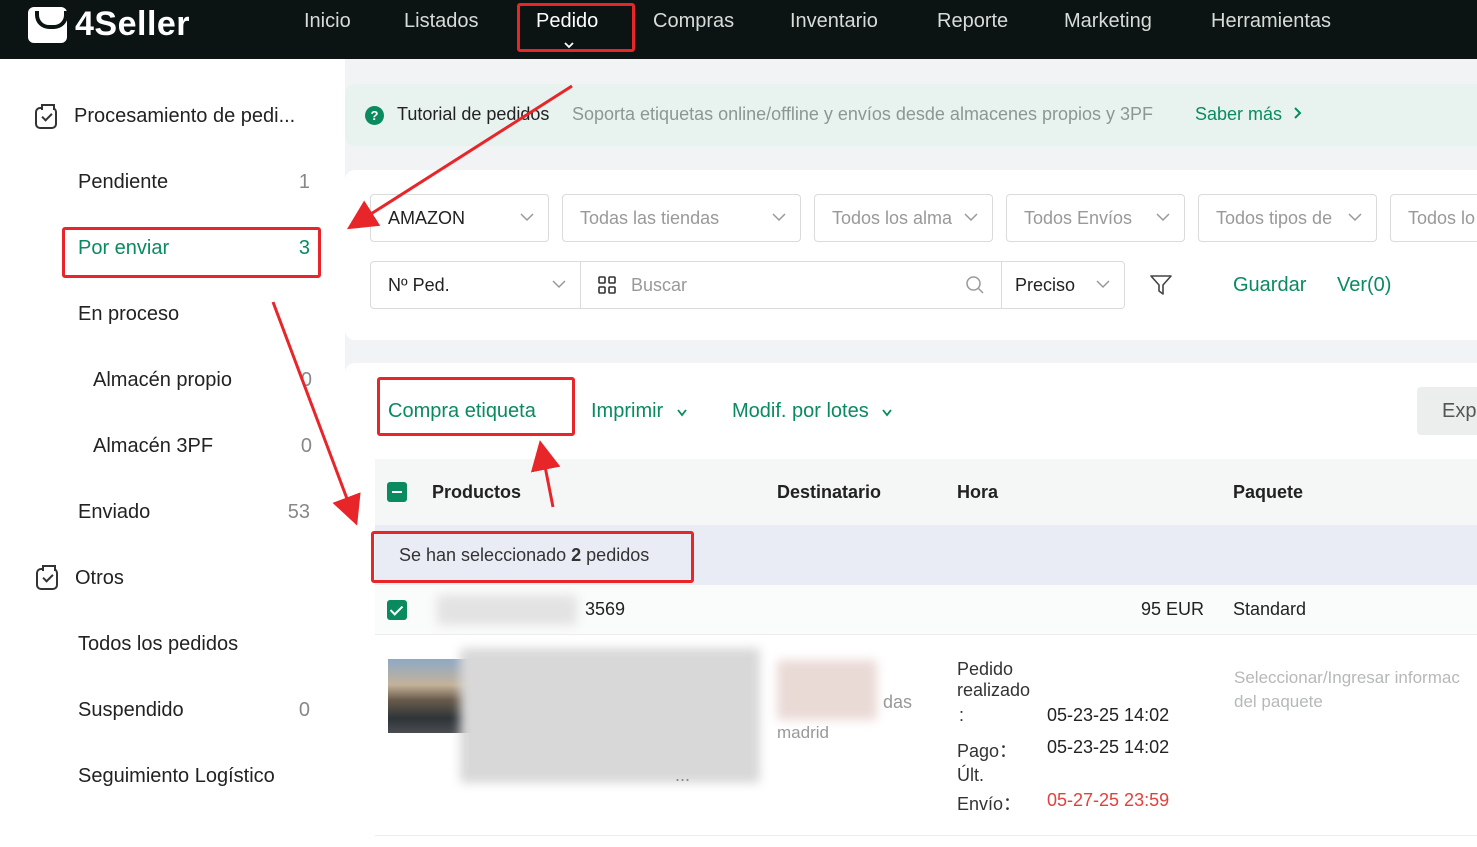  I want to click on field-select: Nº Ped., so click(475, 285).